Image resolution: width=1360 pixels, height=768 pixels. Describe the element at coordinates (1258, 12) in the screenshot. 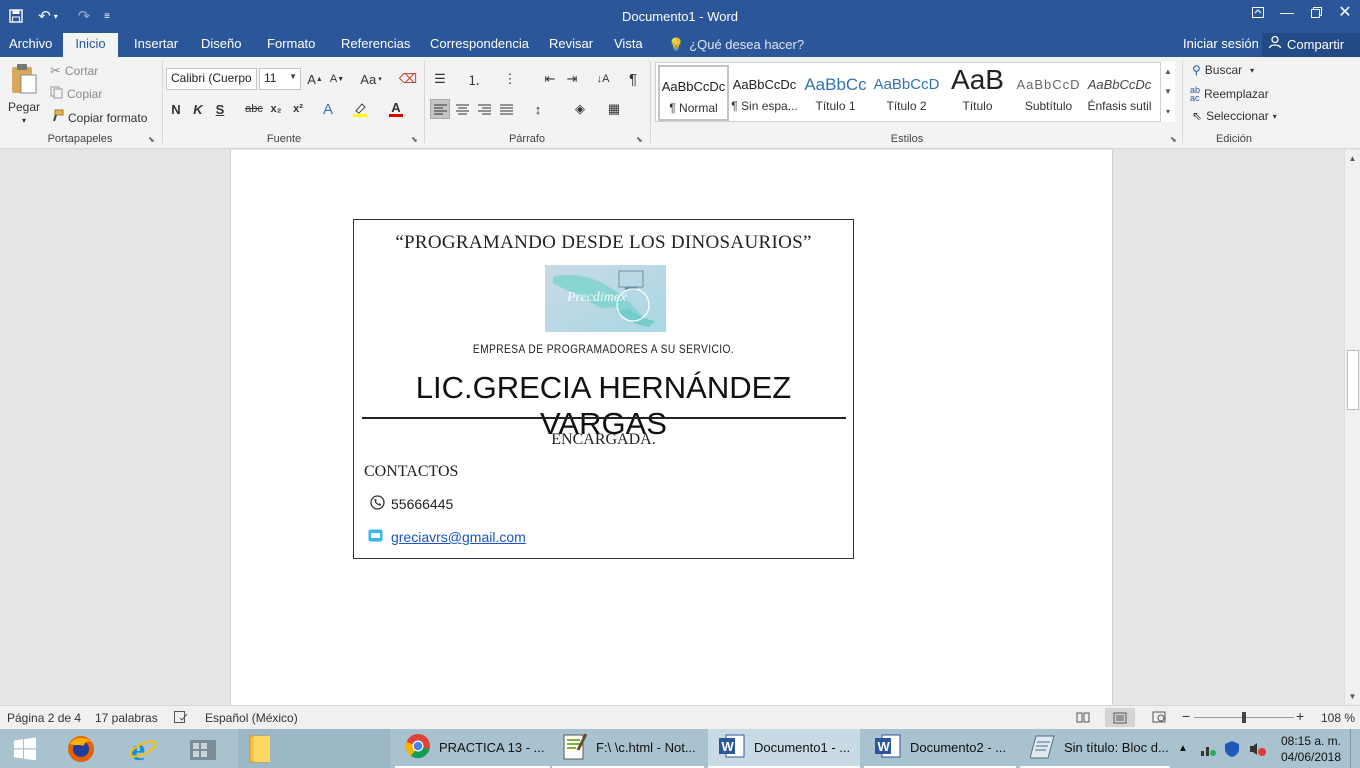

I see `ribbon-display-options-icon` at that location.